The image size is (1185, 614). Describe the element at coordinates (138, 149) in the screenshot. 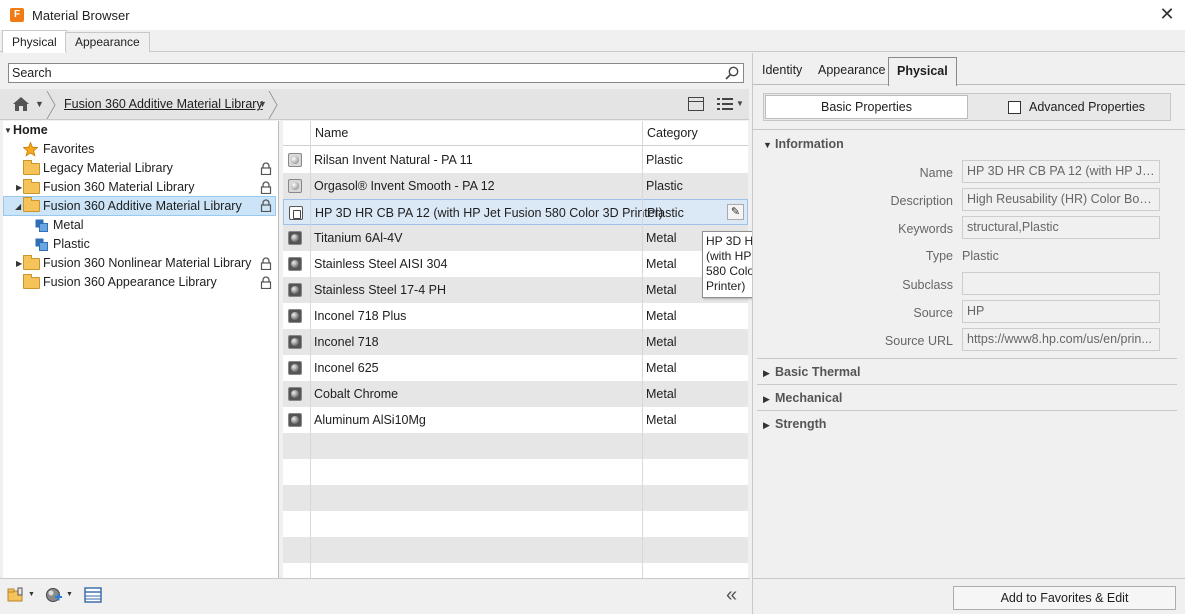

I see `tree-favorites: Favorites` at that location.